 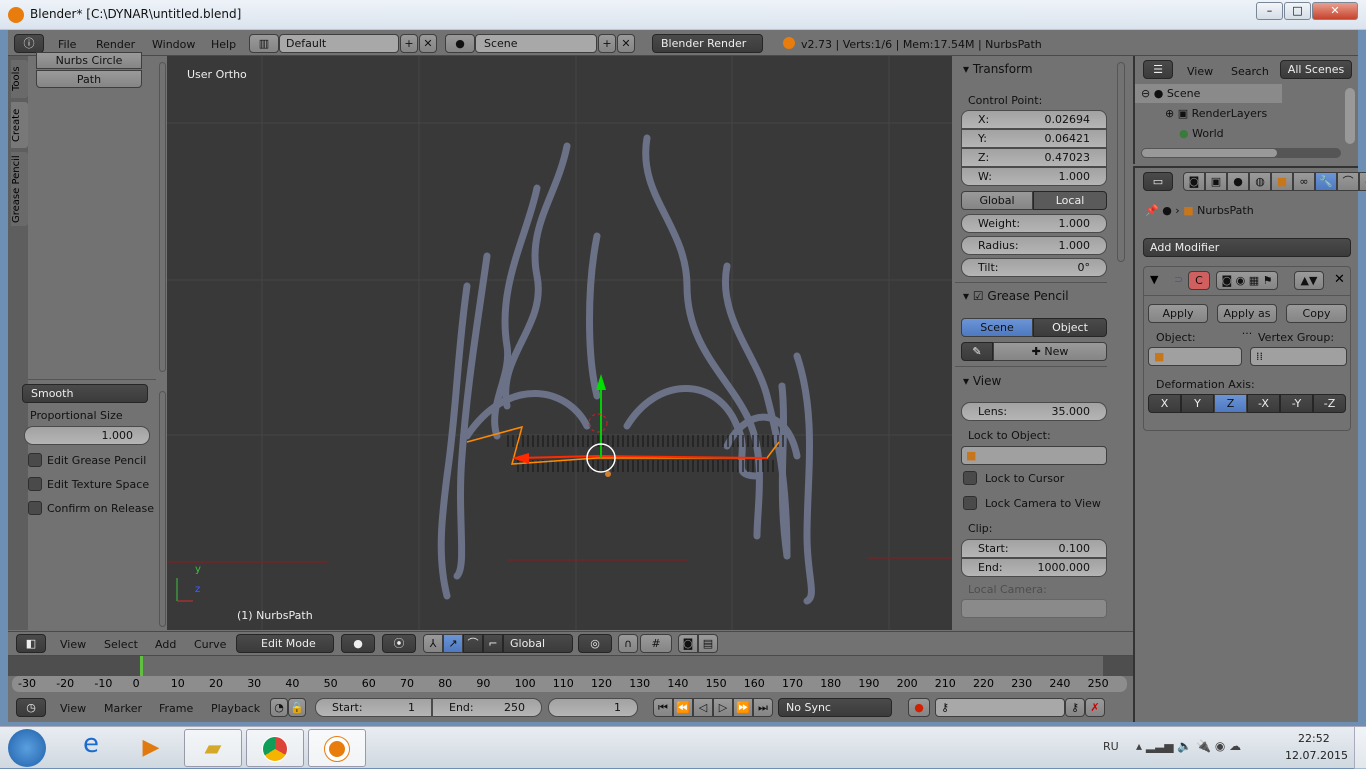 I want to click on axis-neg-y-button: -Y, so click(x=1296, y=403).